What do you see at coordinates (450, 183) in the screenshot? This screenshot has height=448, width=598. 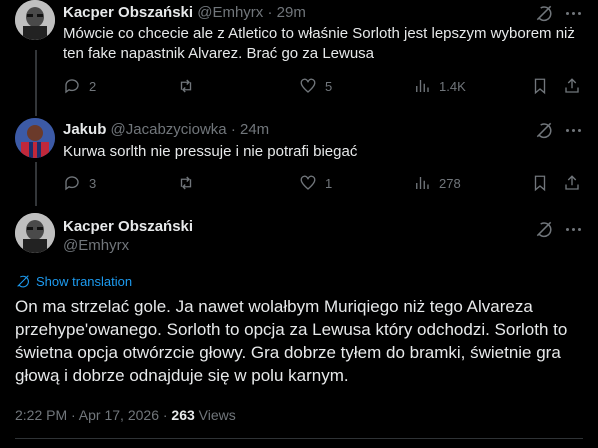 I see `views-count: 278` at bounding box center [450, 183].